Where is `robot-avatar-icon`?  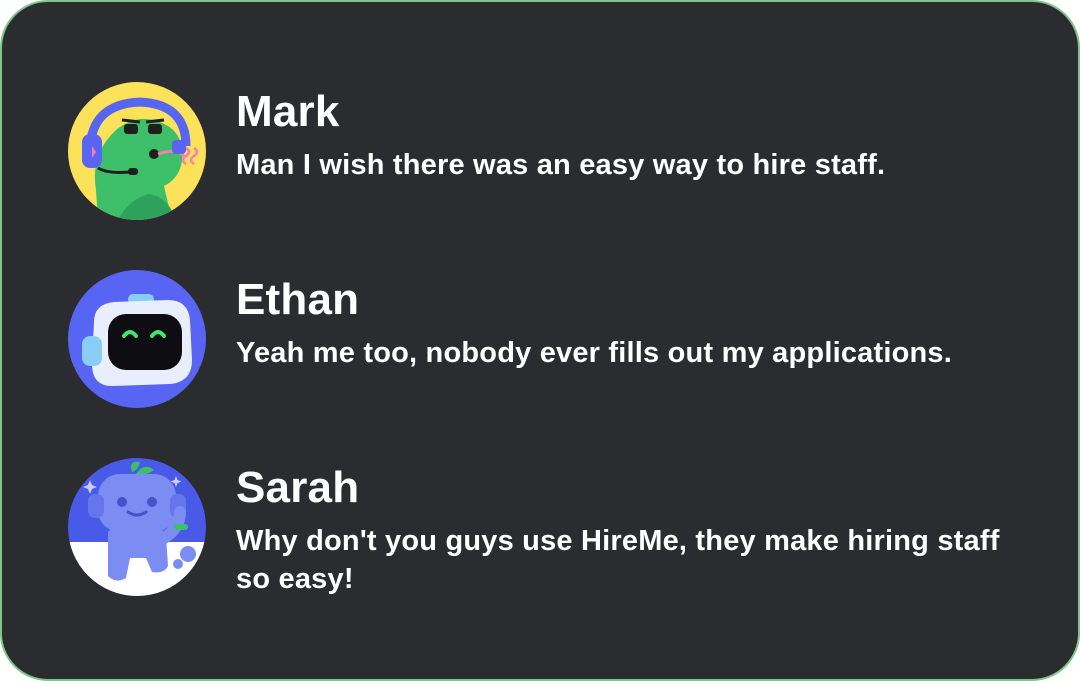 robot-avatar-icon is located at coordinates (137, 339).